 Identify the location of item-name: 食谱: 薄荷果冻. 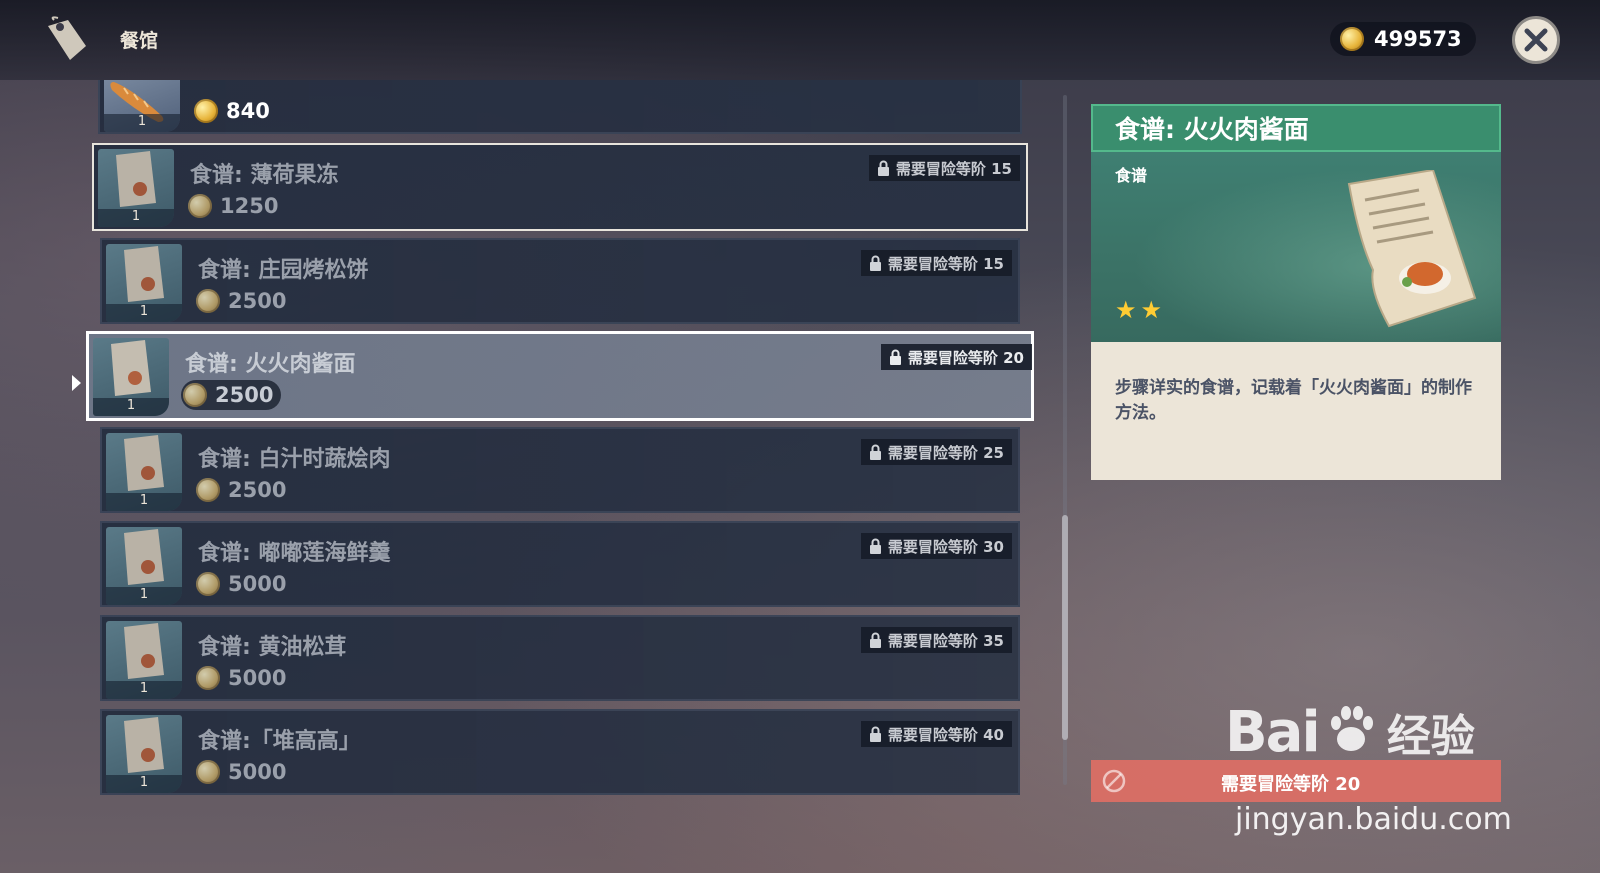
(264, 175).